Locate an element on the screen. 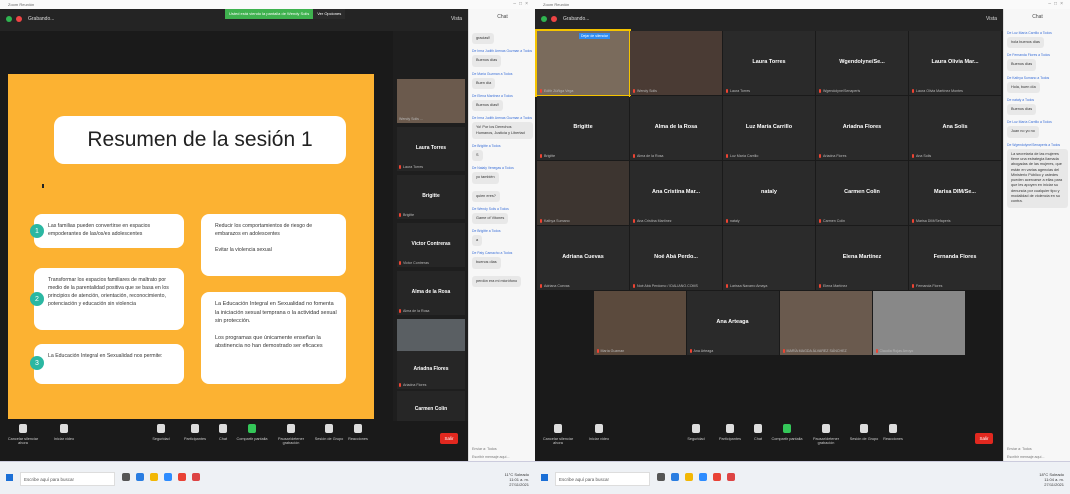  participant-tile: Victor Contreras Victor Contreras is located at coordinates (431, 245).